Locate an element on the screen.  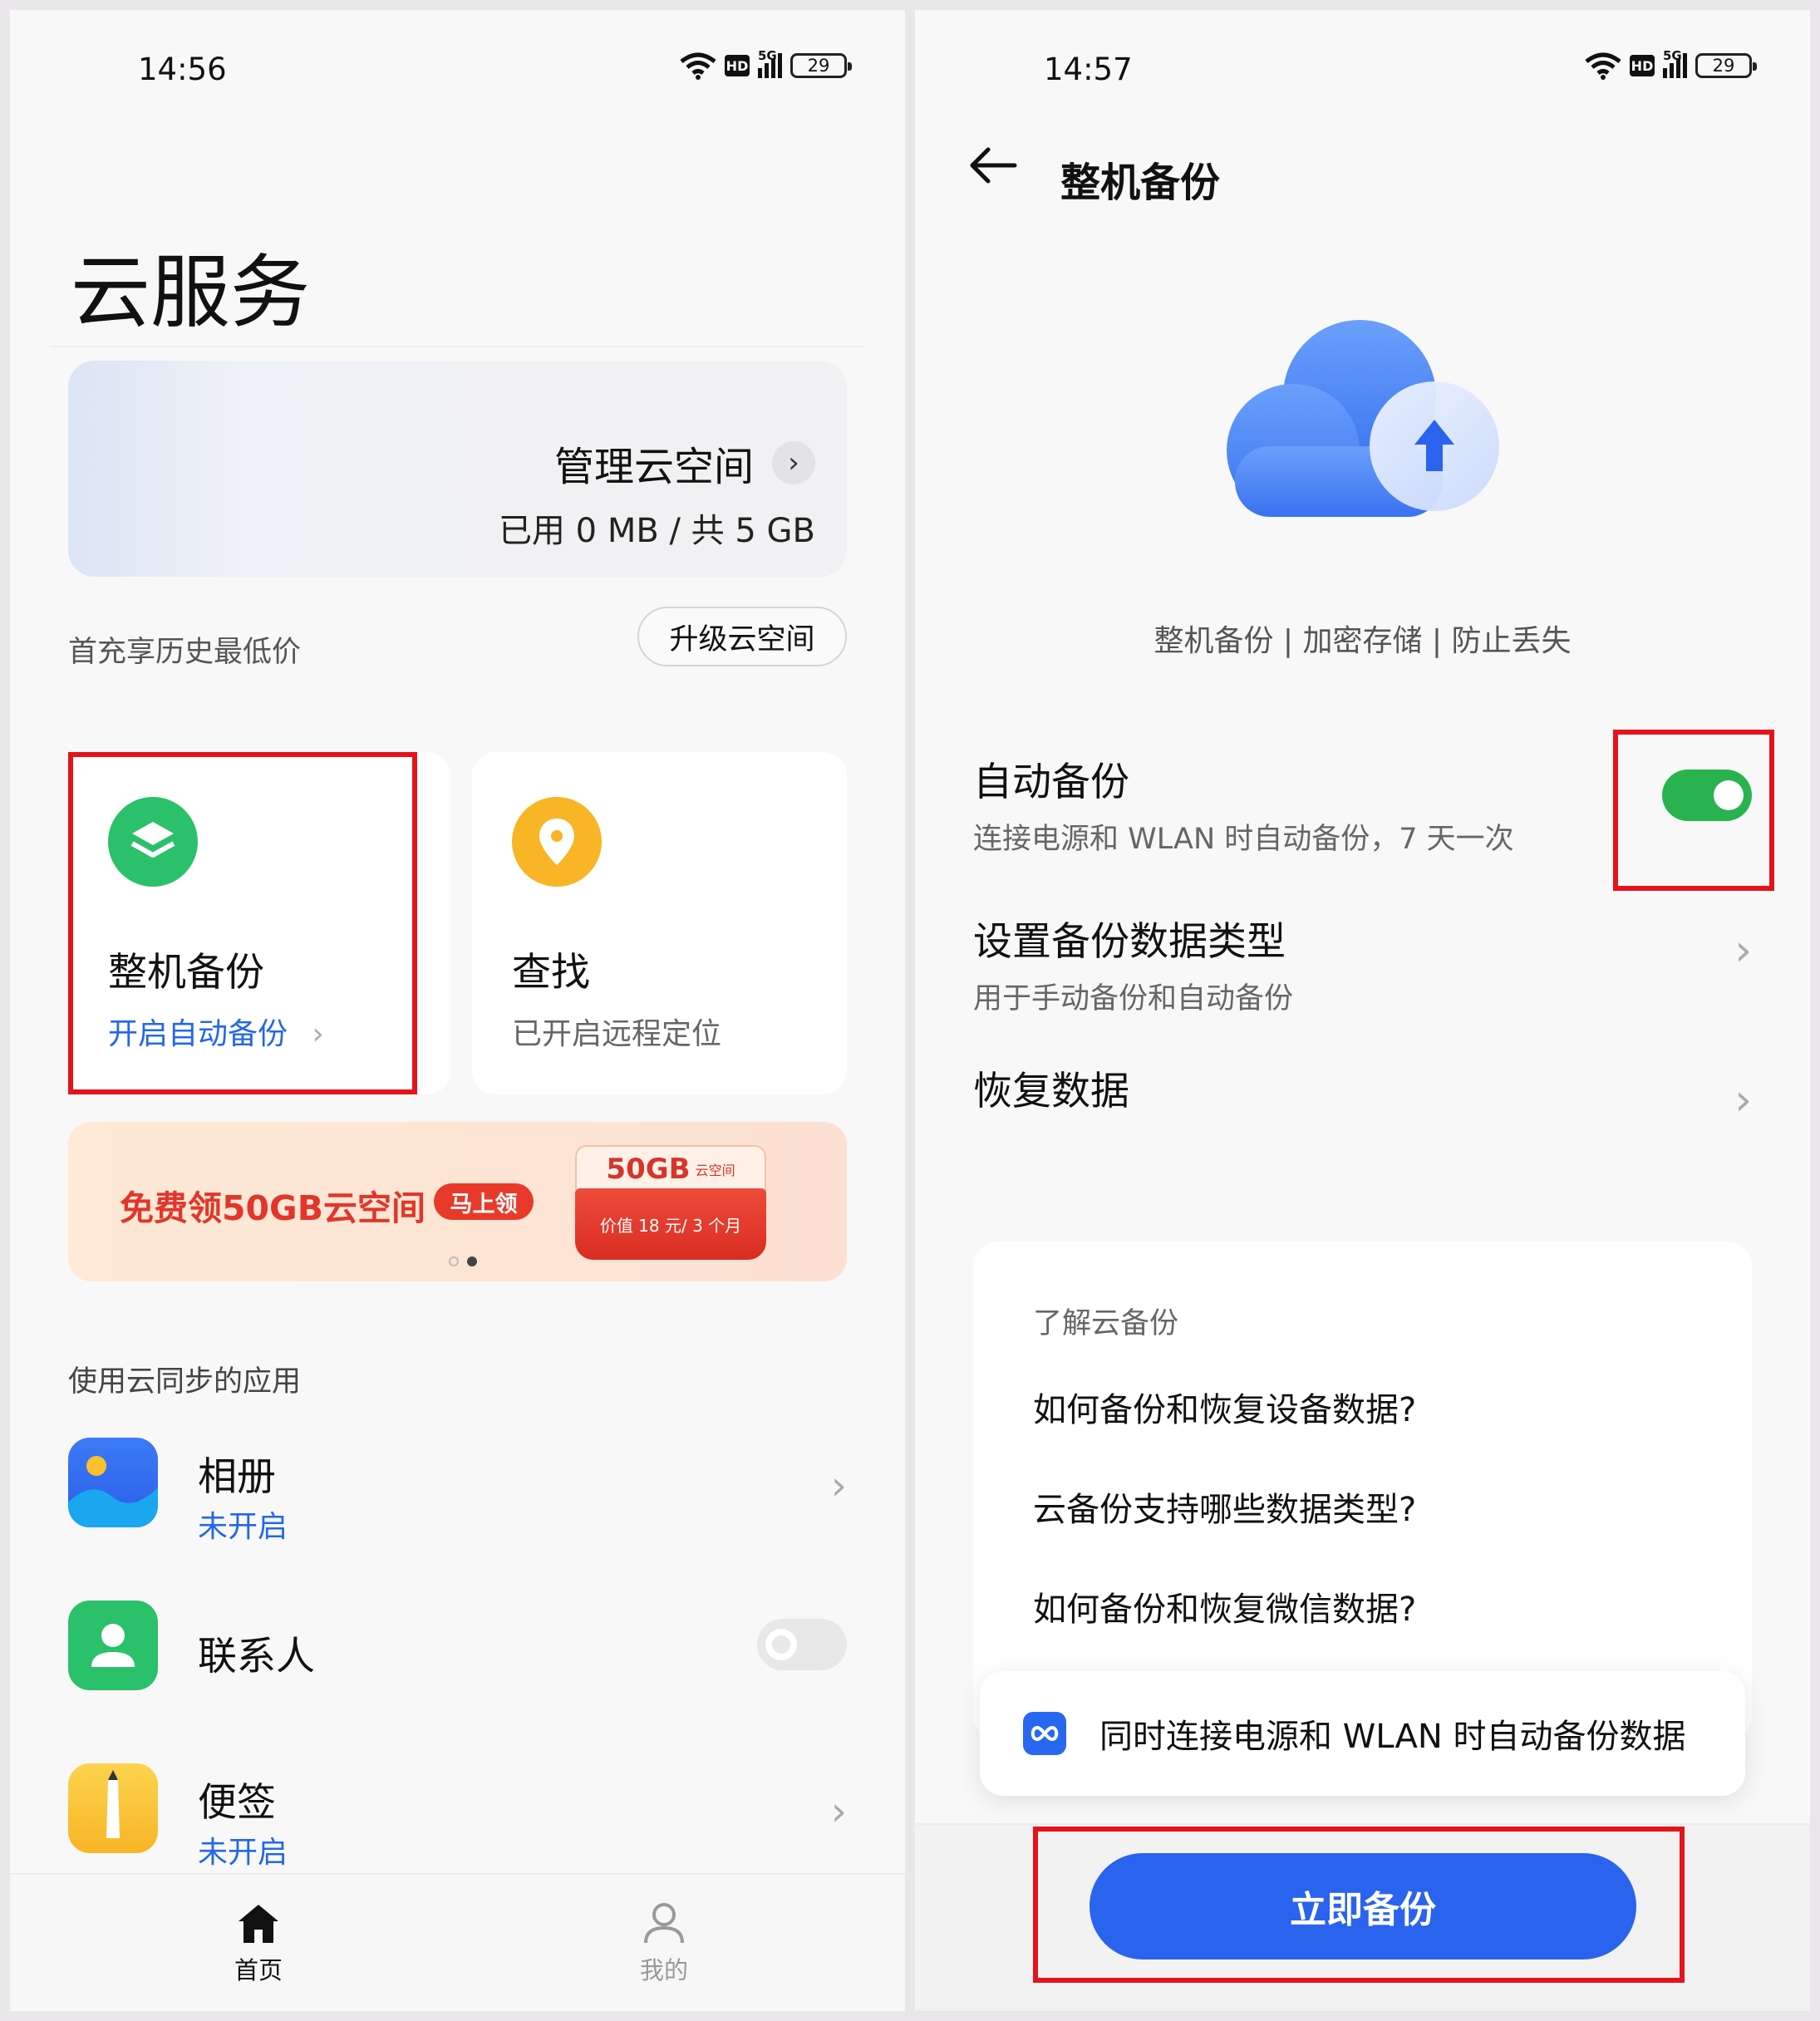
faq-link: 如何备份和恢复设备数据? is located at coordinates (1224, 1407).